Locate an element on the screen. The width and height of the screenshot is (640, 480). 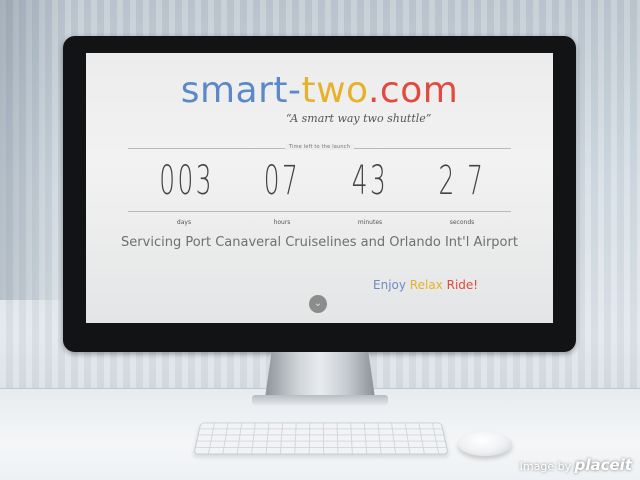
scroll-down-button: ⌄ is located at coordinates (318, 304).